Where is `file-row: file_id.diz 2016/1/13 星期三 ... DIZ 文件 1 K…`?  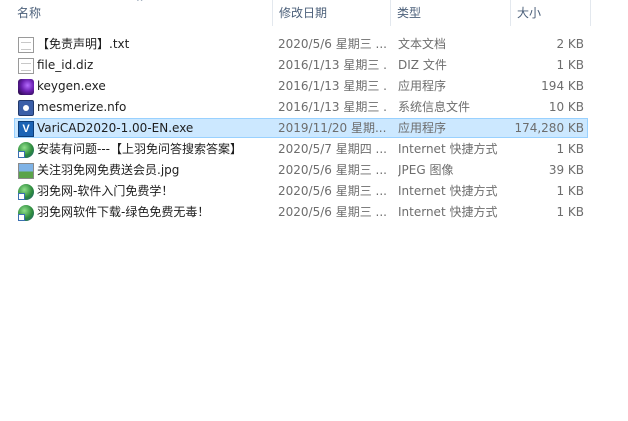 file-row: file_id.diz 2016/1/13 星期三 ... DIZ 文件 1 K… is located at coordinates (301, 65).